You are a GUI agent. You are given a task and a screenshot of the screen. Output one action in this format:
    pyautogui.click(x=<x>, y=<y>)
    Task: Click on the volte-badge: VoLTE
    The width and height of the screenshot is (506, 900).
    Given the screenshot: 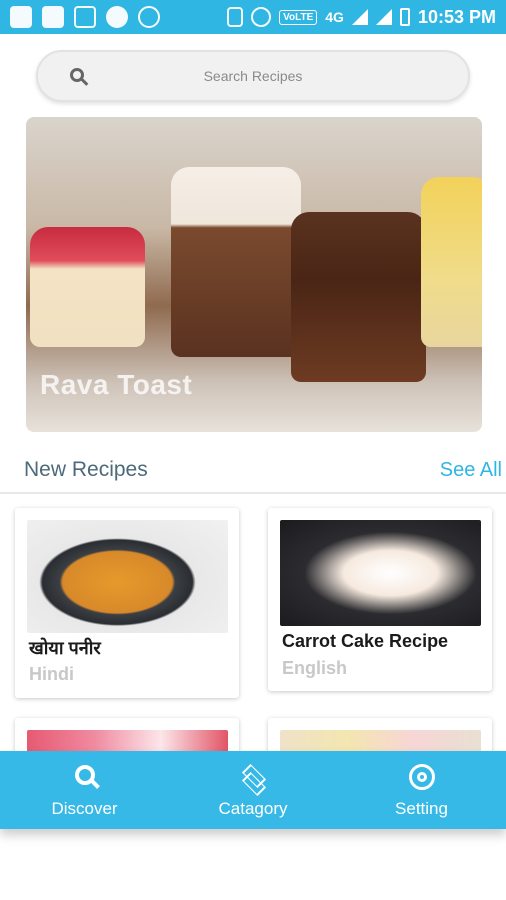 What is the action you would take?
    pyautogui.click(x=298, y=17)
    